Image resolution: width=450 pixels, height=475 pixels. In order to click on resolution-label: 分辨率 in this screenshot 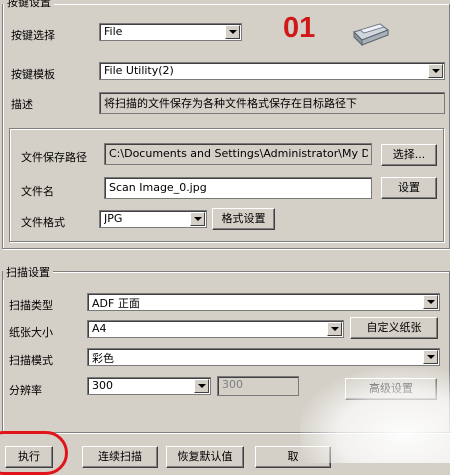, I will do `click(25, 390)`.